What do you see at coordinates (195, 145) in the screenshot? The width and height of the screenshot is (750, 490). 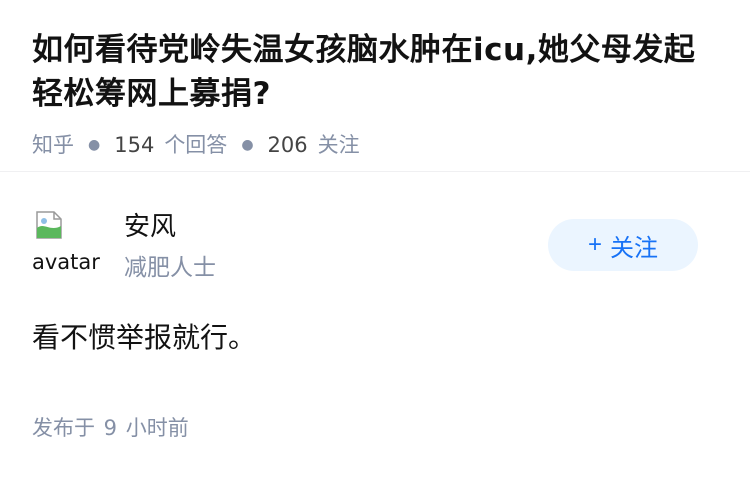 I see `answer-count-label: 个回答` at bounding box center [195, 145].